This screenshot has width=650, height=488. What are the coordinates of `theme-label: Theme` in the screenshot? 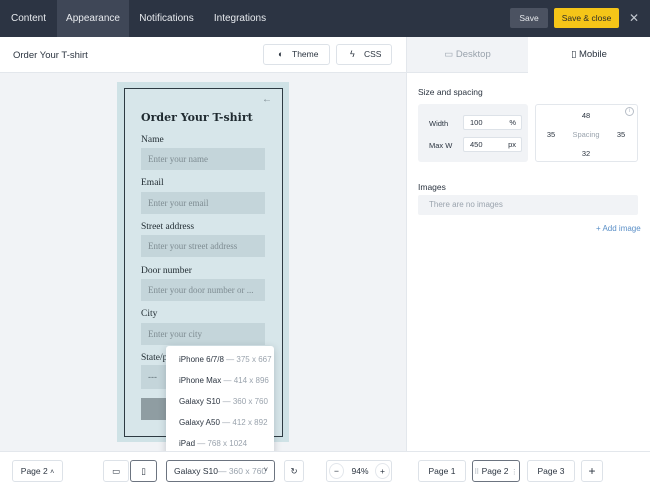 It's located at (305, 54).